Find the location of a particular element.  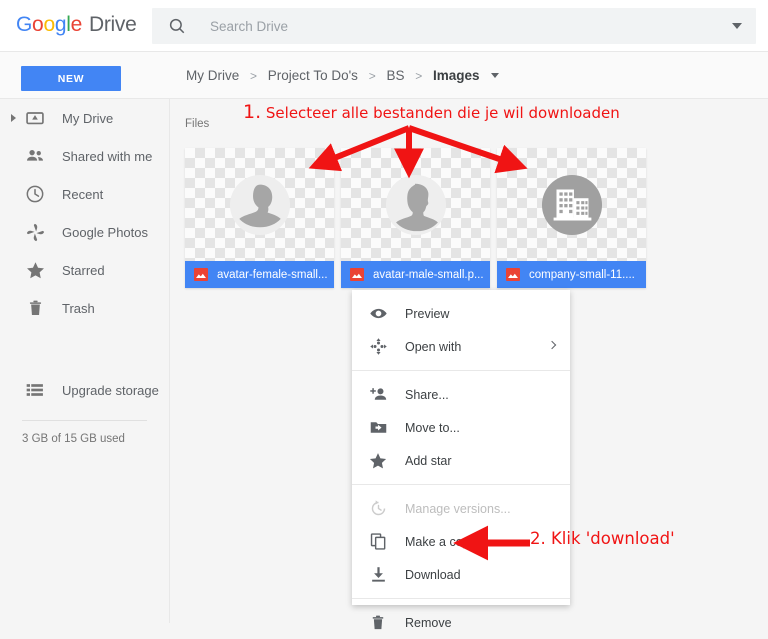

annotation-step-1-number: 1. is located at coordinates (252, 112).